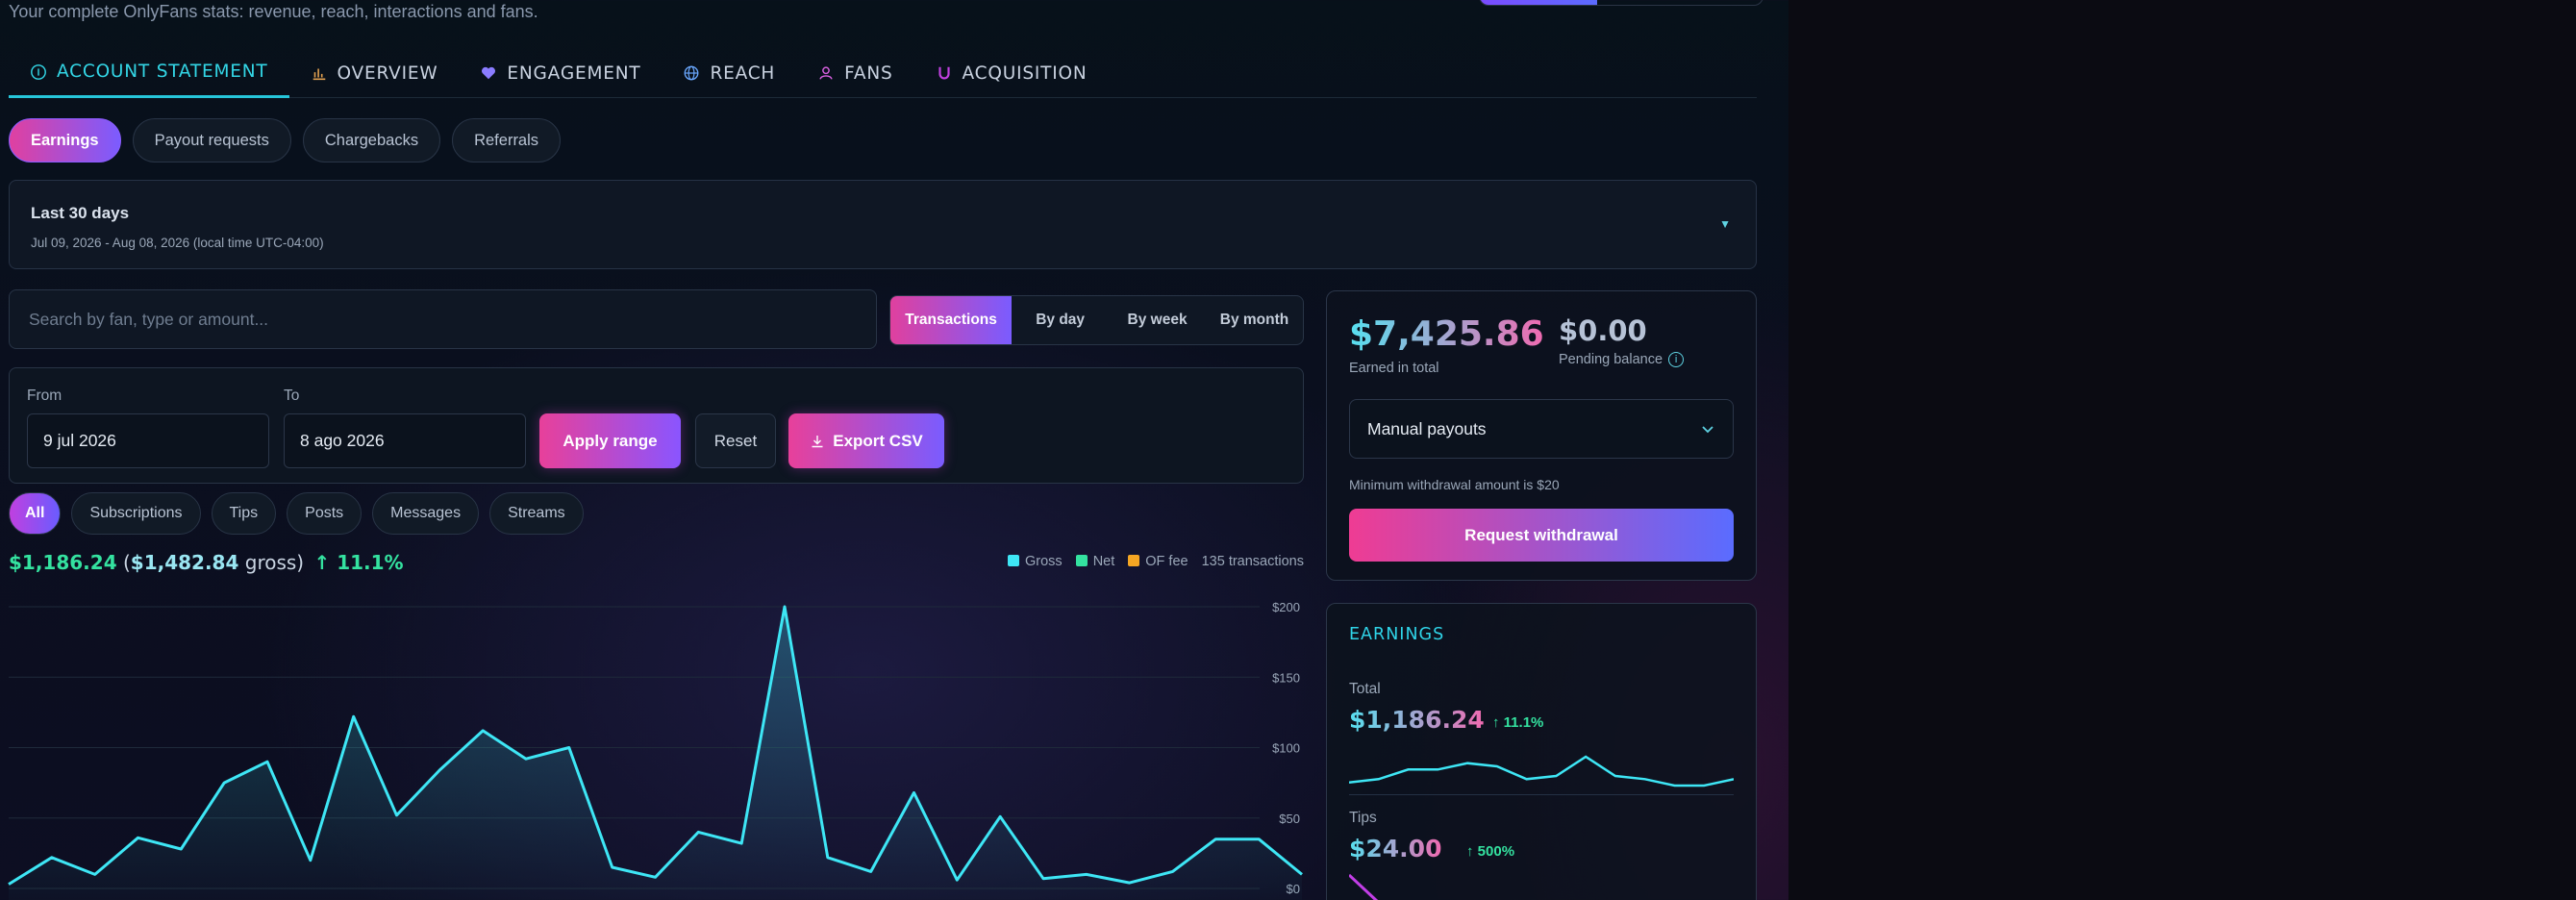 This screenshot has width=2576, height=900. Describe the element at coordinates (184, 562) in the screenshot. I see `gross-value: $1,482.84` at that location.